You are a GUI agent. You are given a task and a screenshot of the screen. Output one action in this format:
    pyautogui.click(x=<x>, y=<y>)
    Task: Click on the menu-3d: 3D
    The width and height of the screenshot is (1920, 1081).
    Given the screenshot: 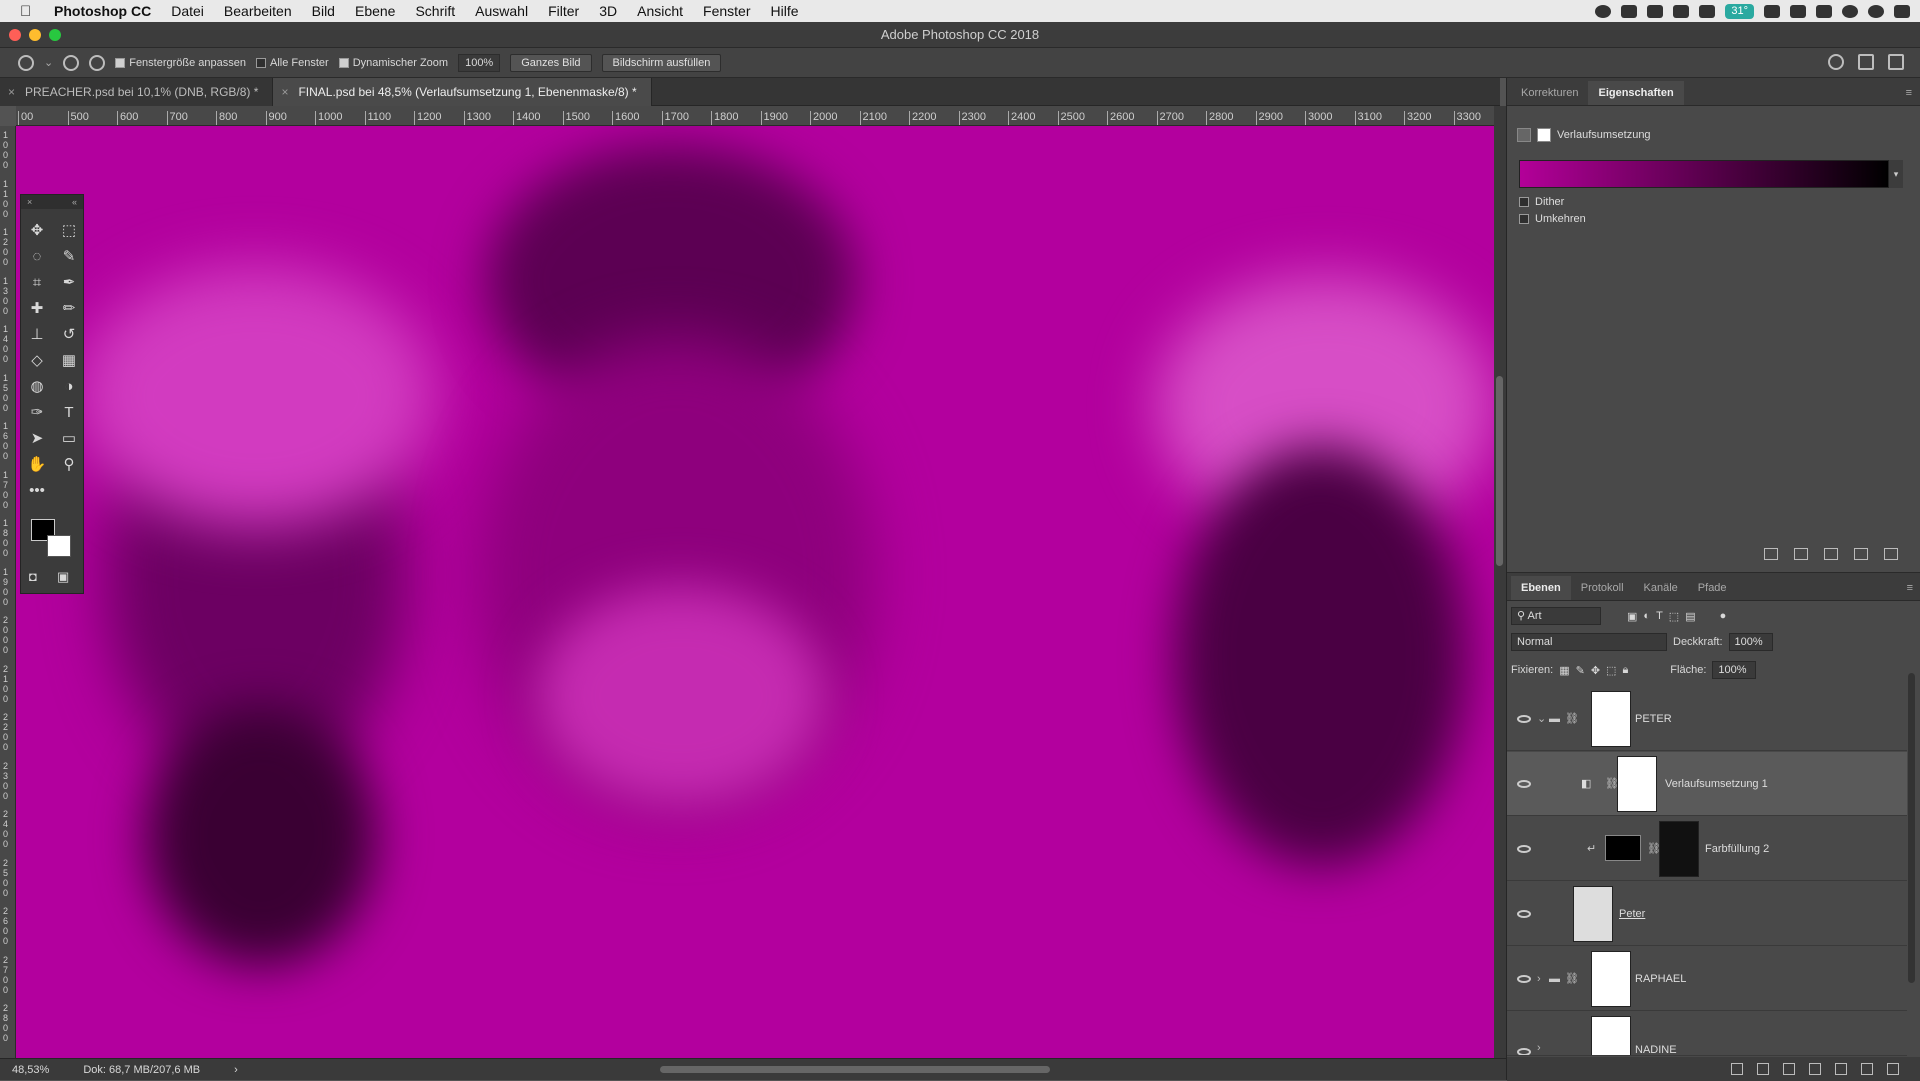 What is the action you would take?
    pyautogui.click(x=608, y=11)
    